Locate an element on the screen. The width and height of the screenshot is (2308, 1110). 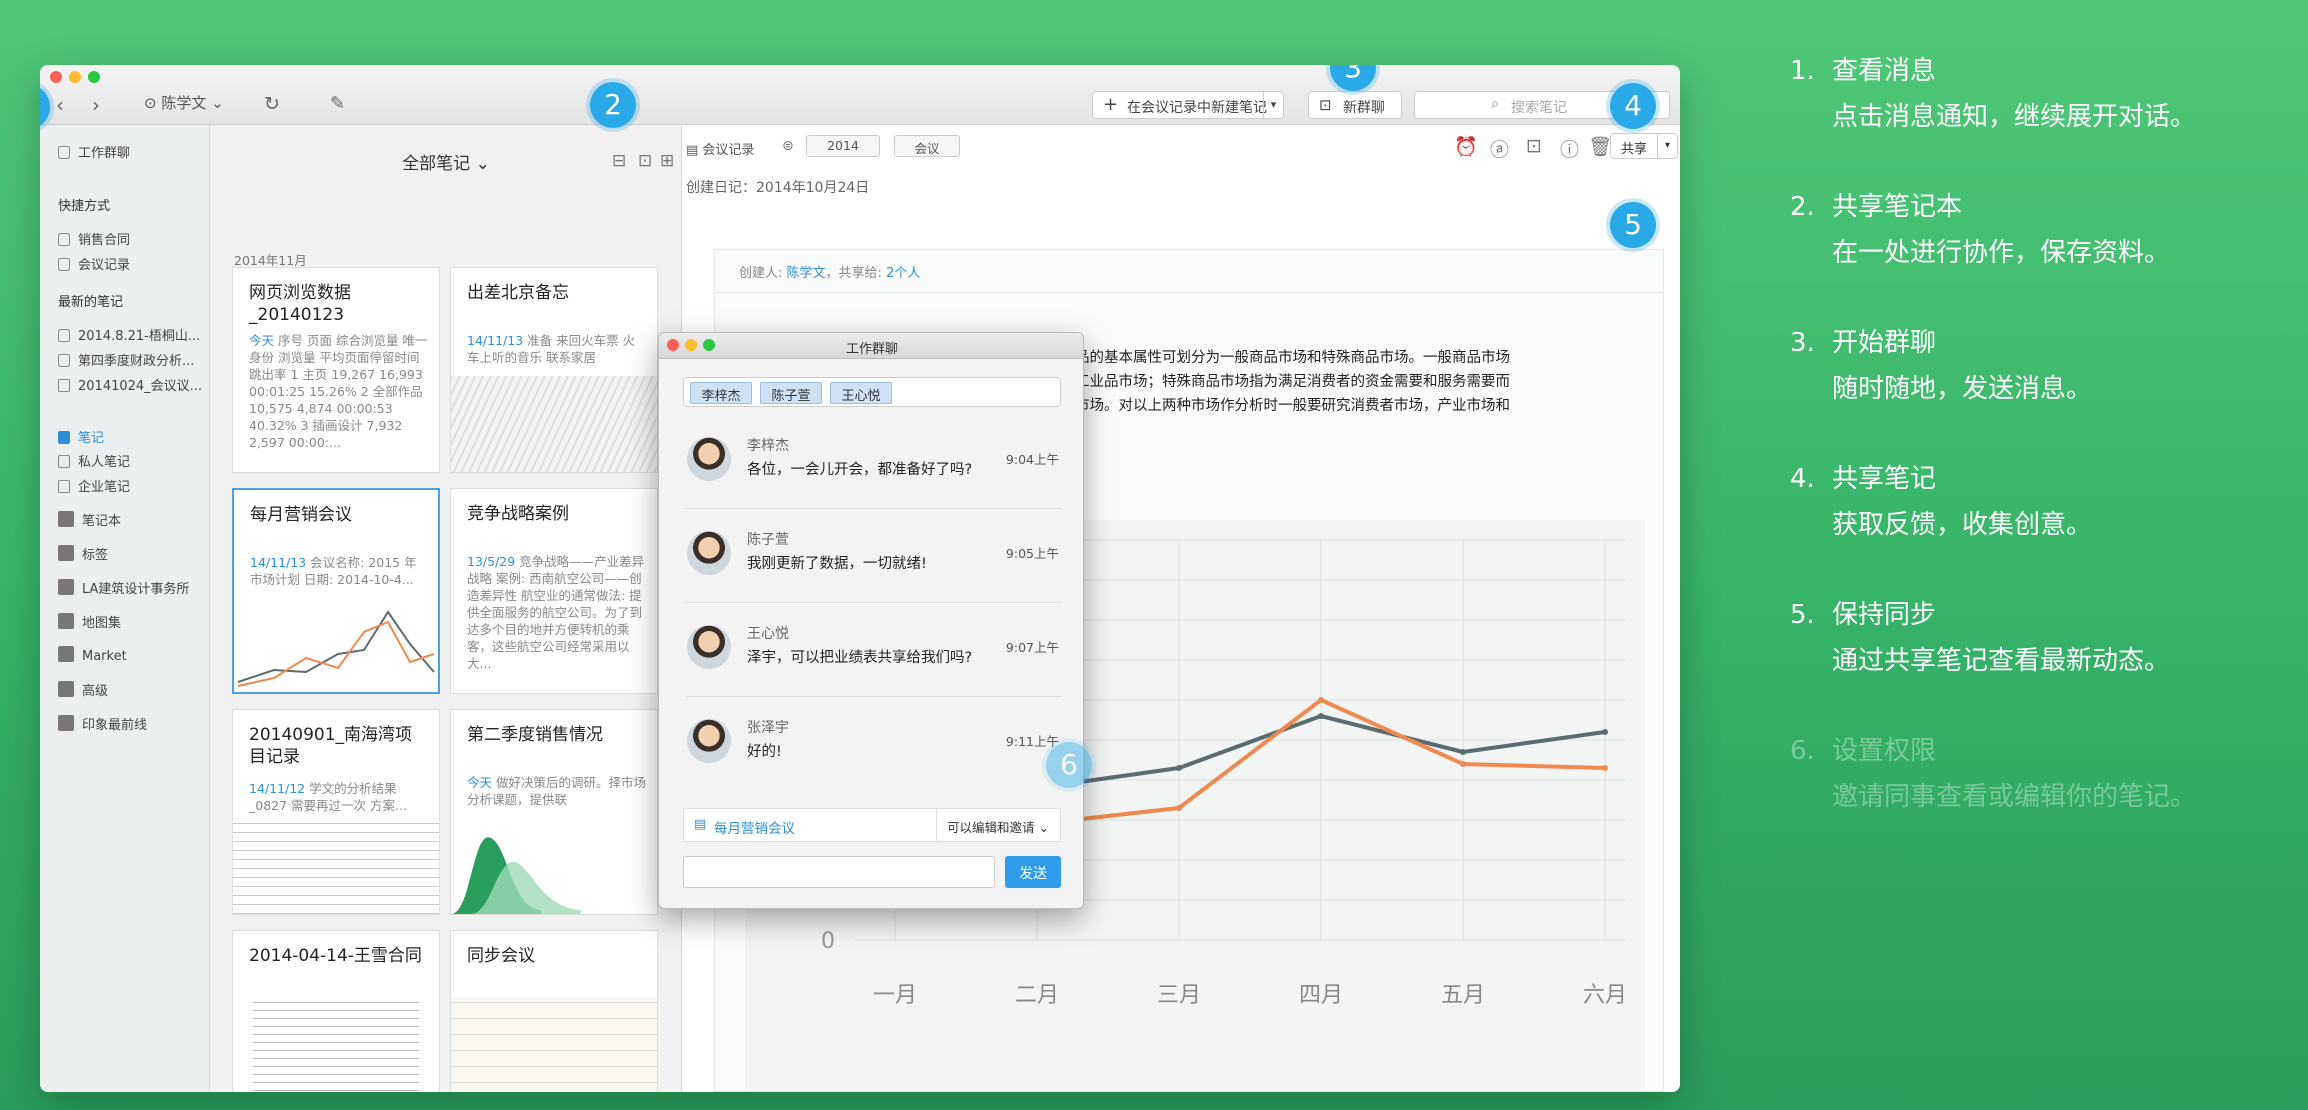
message-time: 9:05上午 is located at coordinates (1032, 553).